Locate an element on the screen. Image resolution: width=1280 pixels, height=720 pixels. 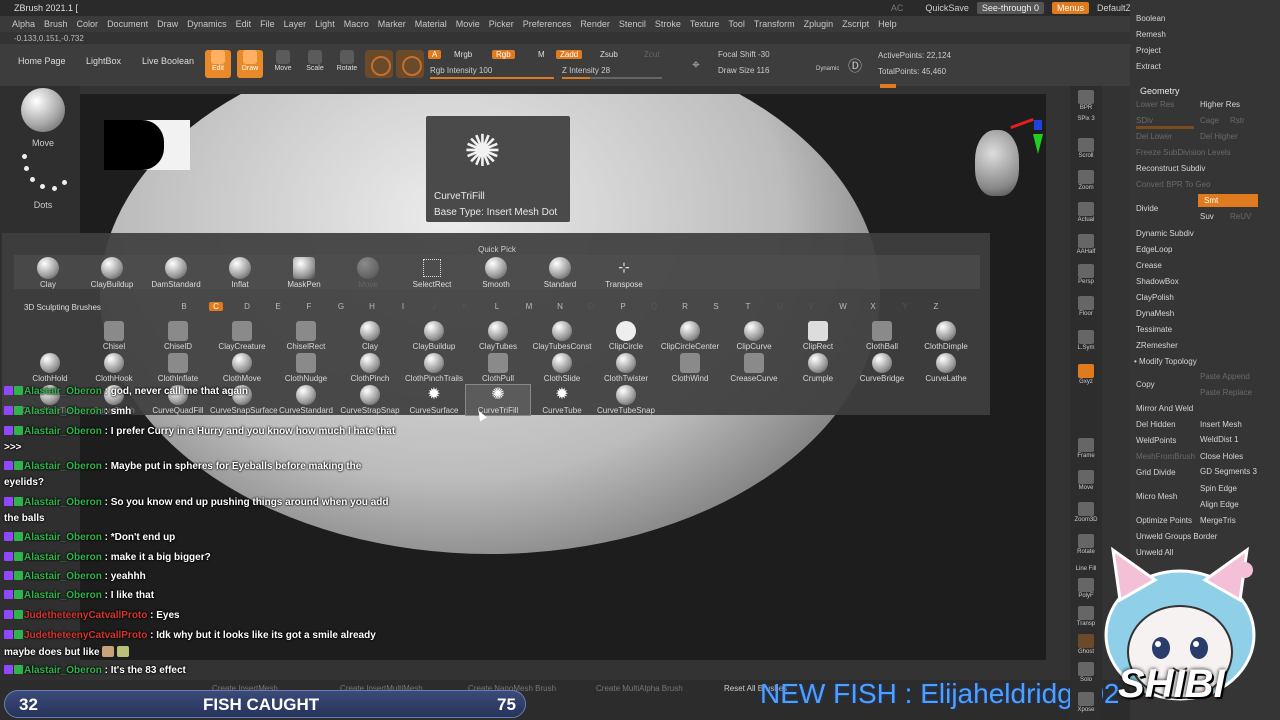
filter-letter-u: U is located at coordinates (780, 306).